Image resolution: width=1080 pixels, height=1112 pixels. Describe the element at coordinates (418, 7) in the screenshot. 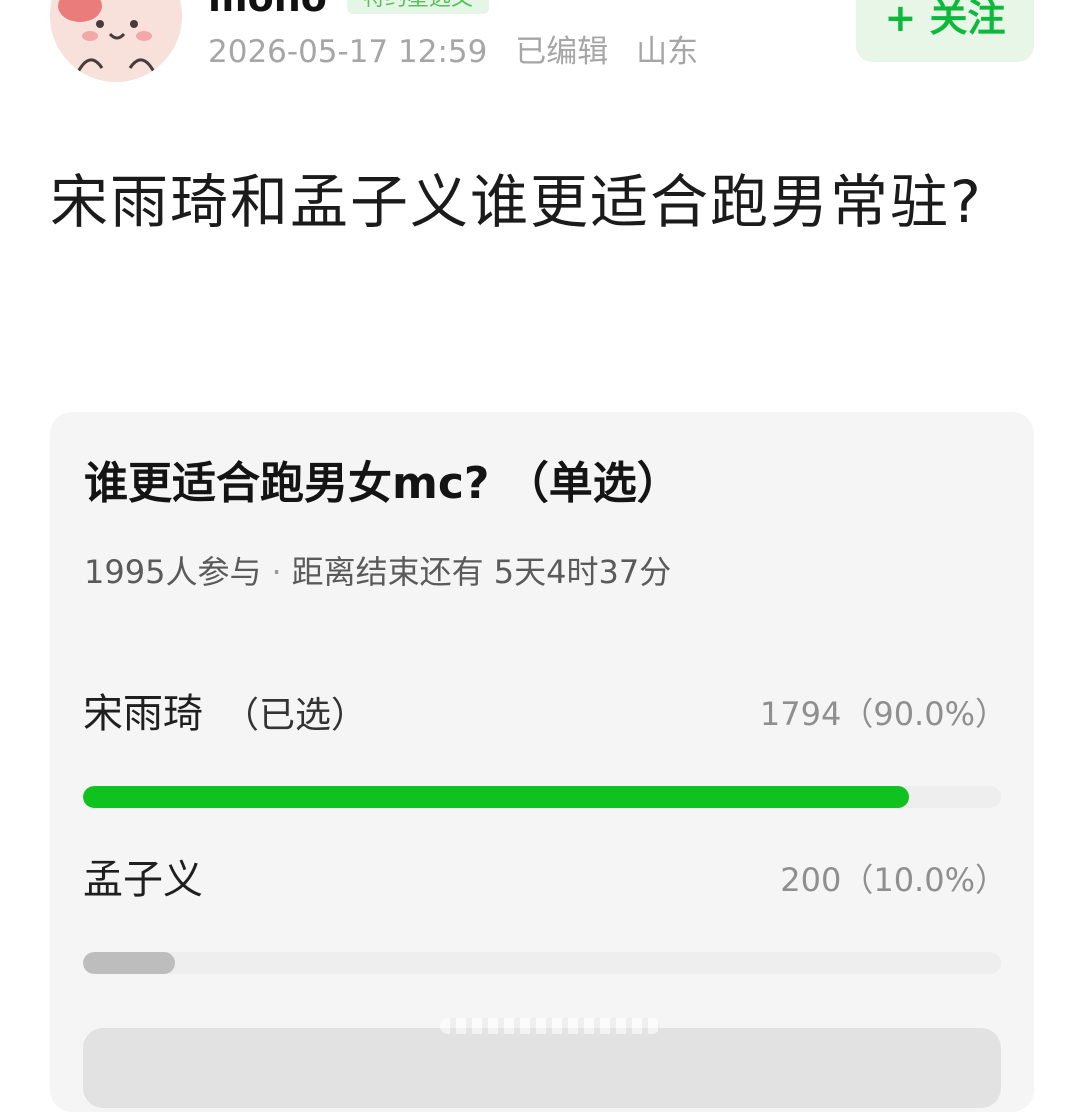

I see `user-badge: 特约星选文` at that location.